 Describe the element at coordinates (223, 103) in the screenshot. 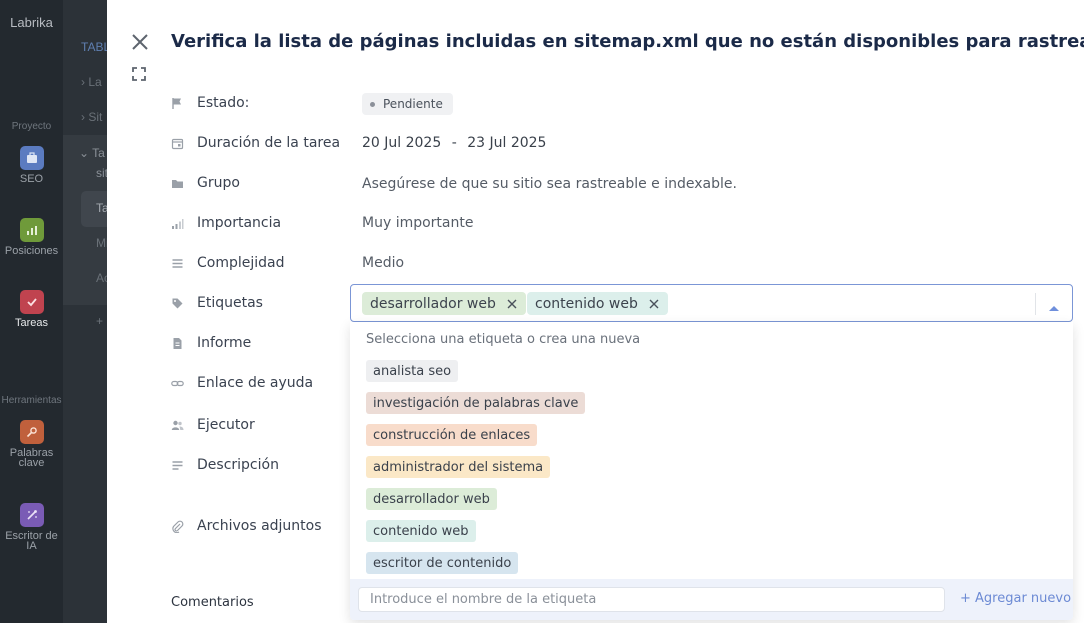

I see `status-label: Estado:` at that location.